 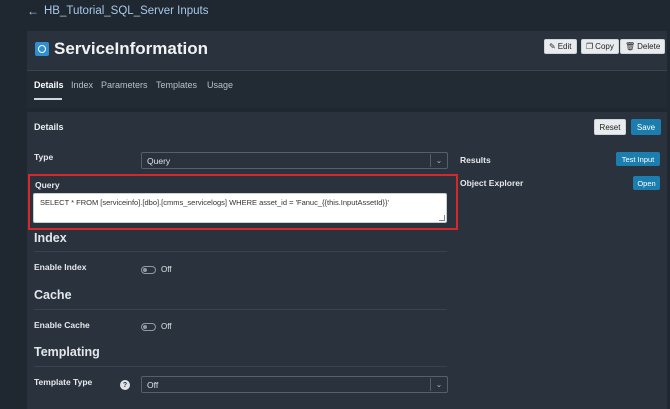 What do you see at coordinates (442, 218) in the screenshot?
I see `resize-handle-icon` at bounding box center [442, 218].